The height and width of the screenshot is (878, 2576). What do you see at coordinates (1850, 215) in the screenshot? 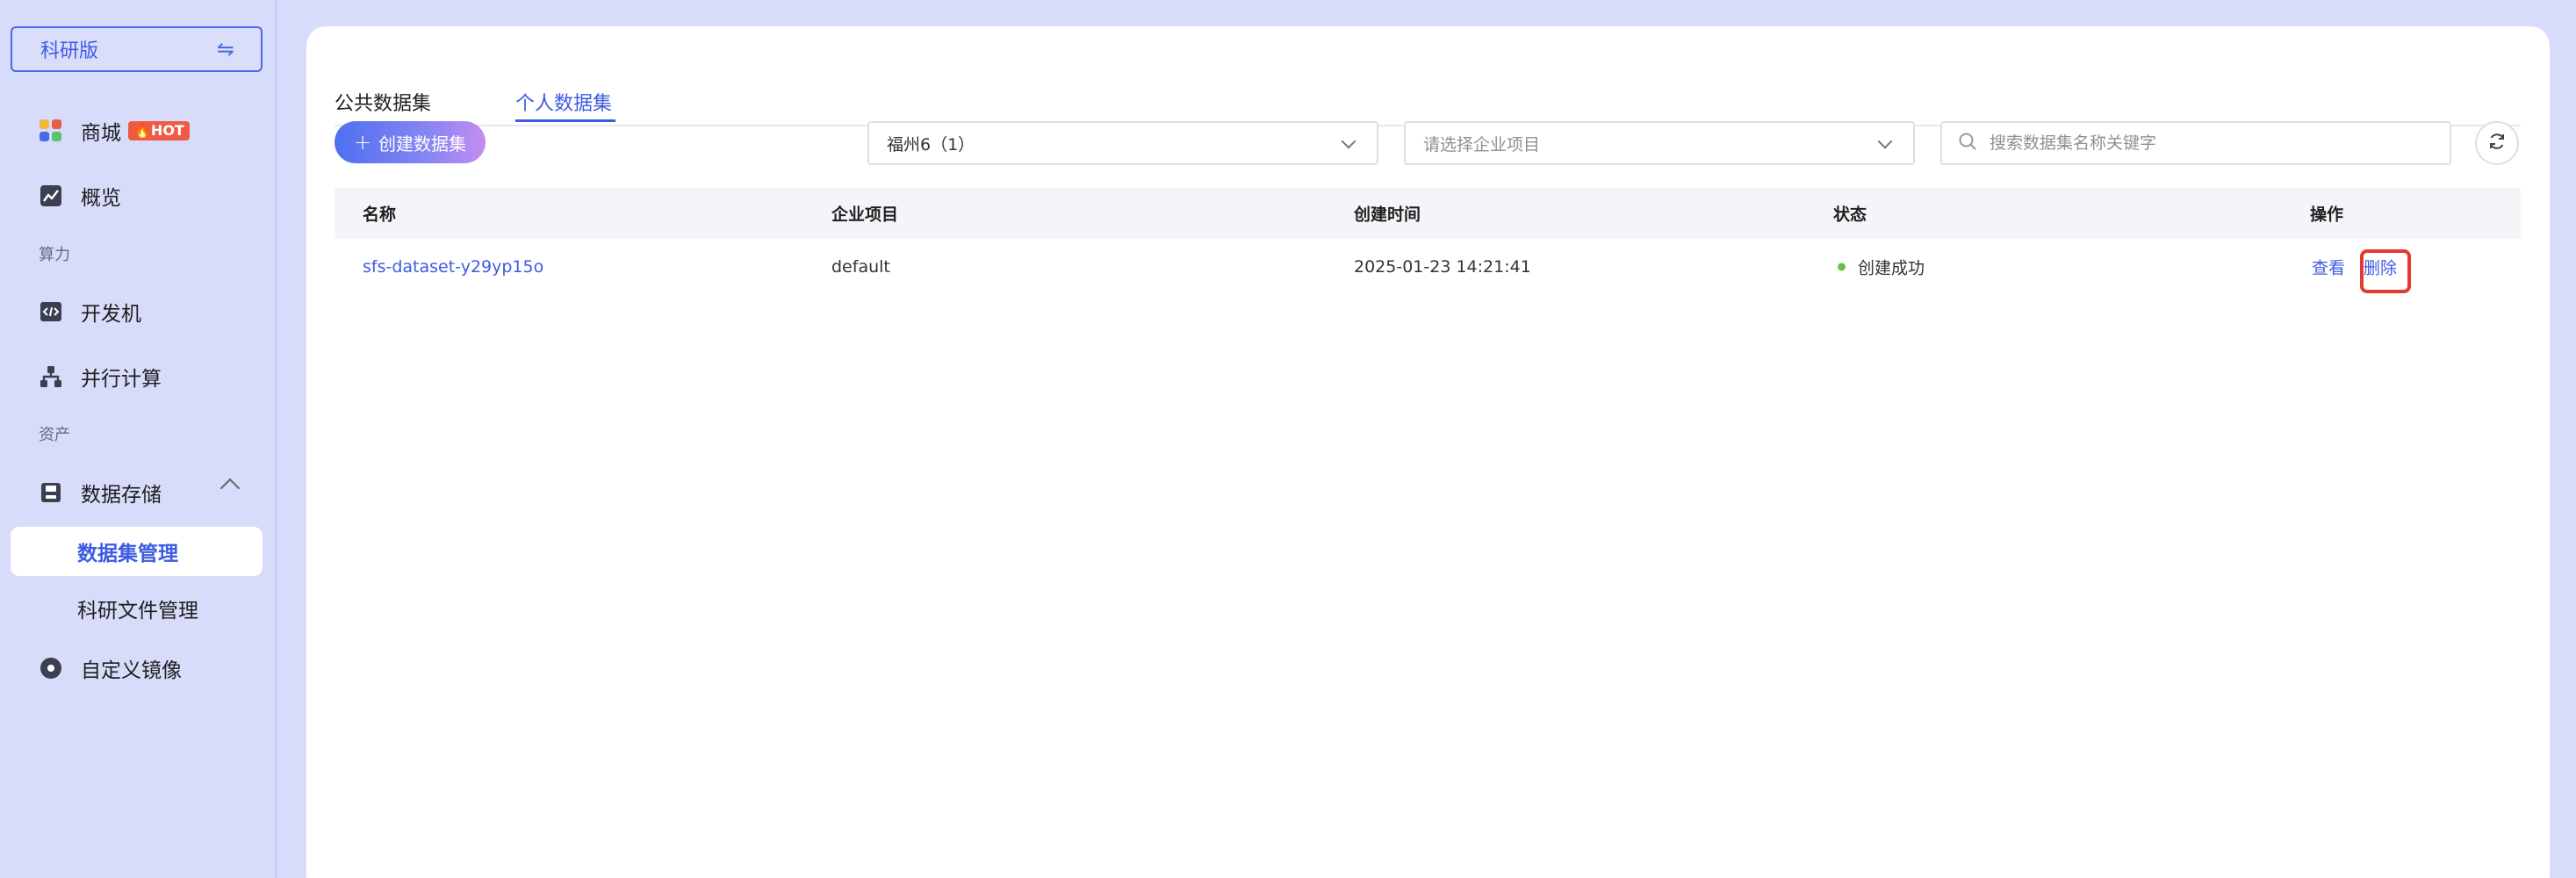
I see `column-header-status: 状态` at bounding box center [1850, 215].